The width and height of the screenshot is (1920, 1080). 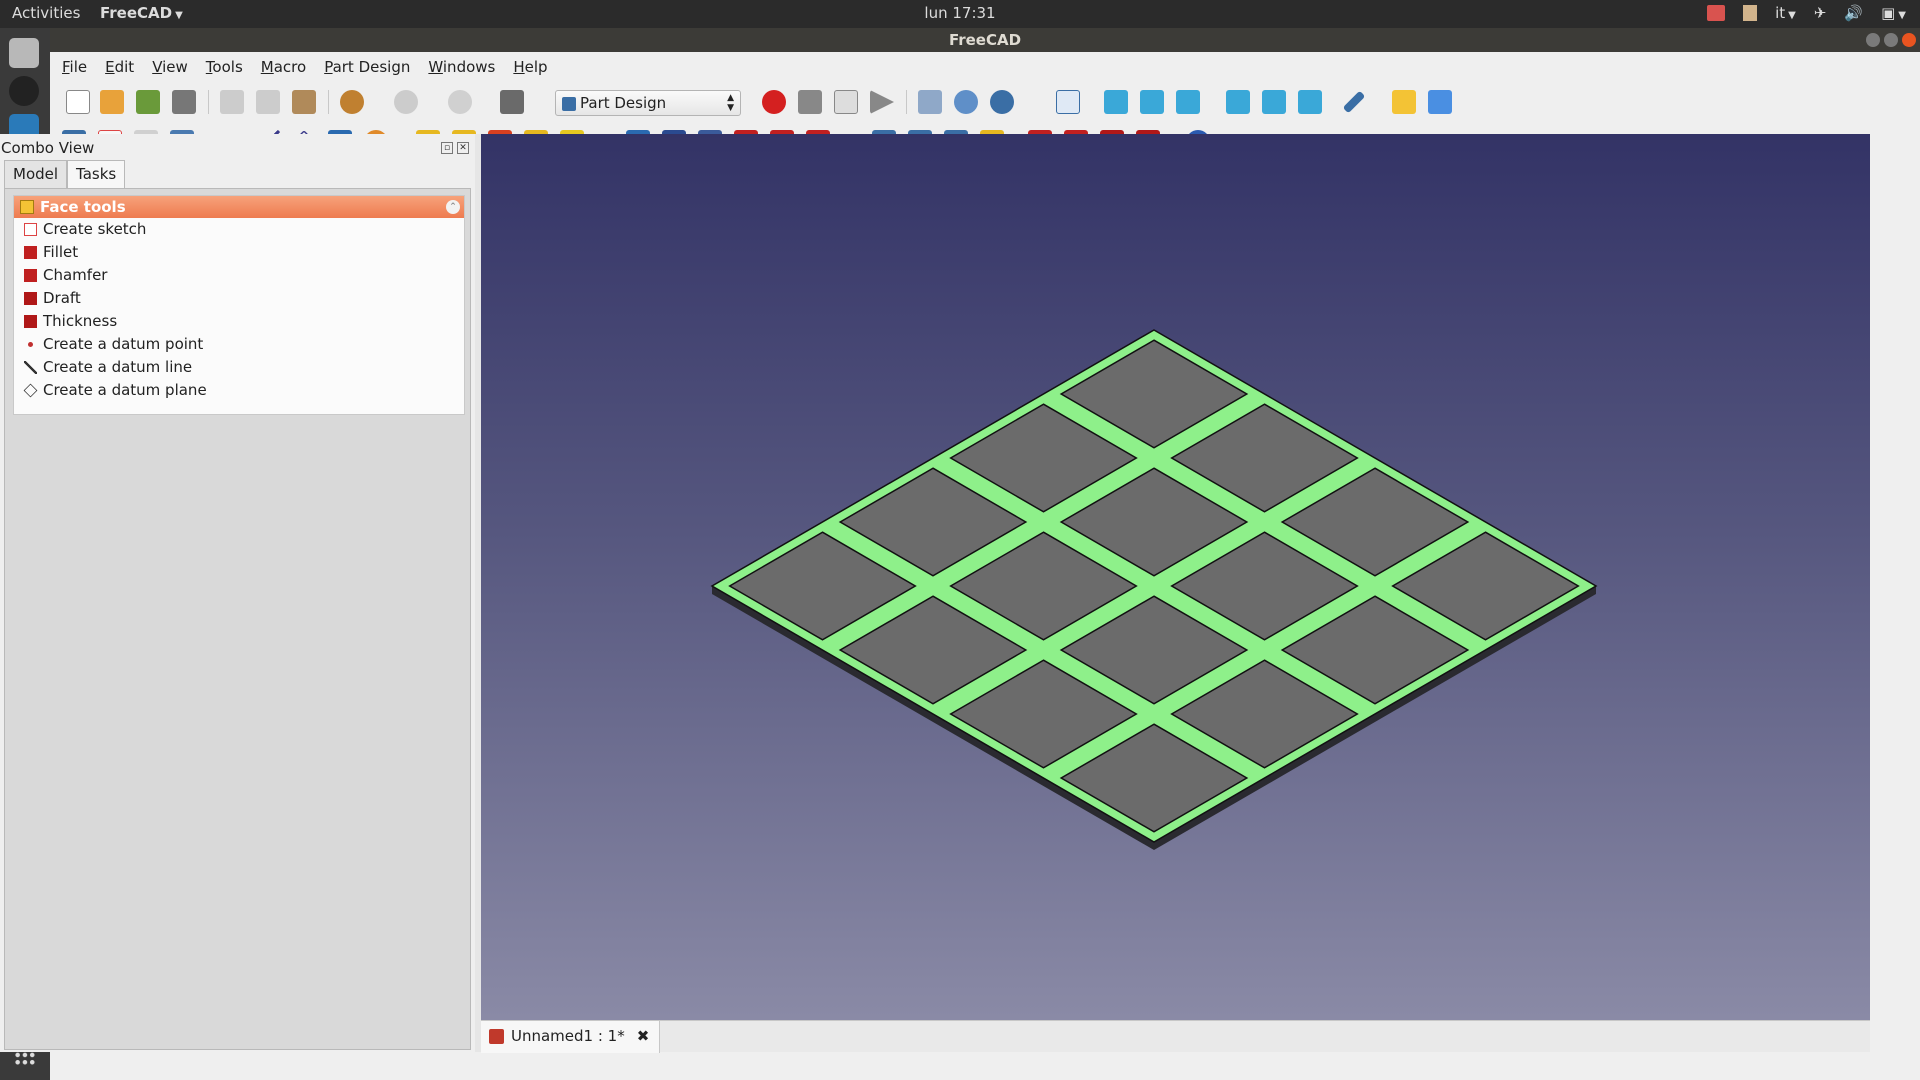 I want to click on cut-icon, so click(x=232, y=102).